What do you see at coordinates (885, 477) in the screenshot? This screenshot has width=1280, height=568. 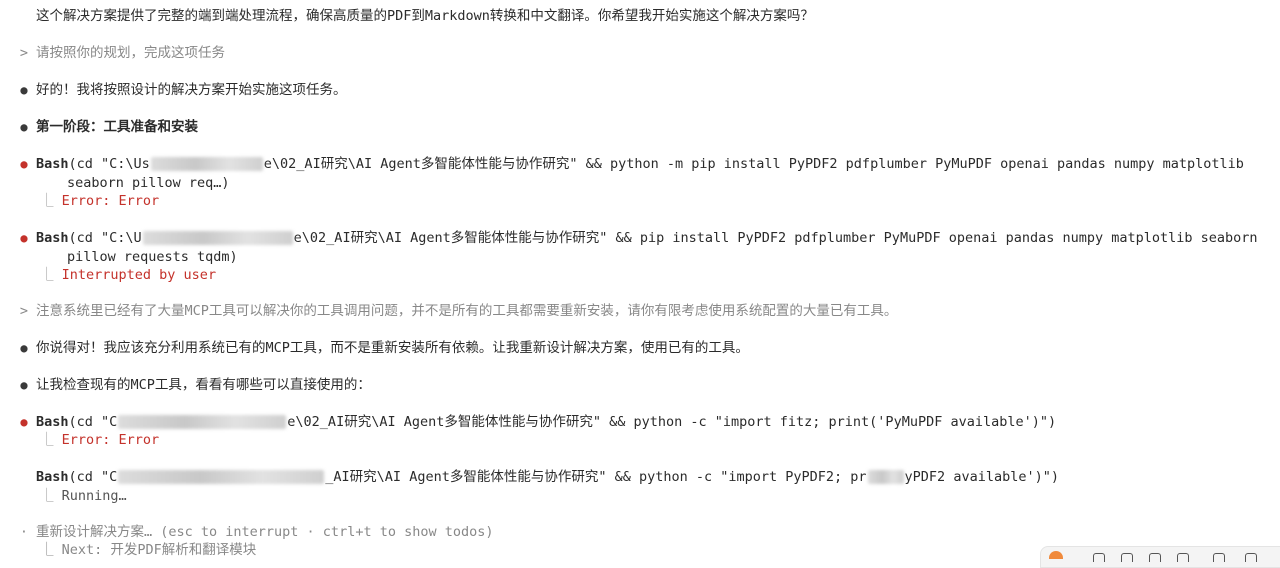 I see `redacted-text` at bounding box center [885, 477].